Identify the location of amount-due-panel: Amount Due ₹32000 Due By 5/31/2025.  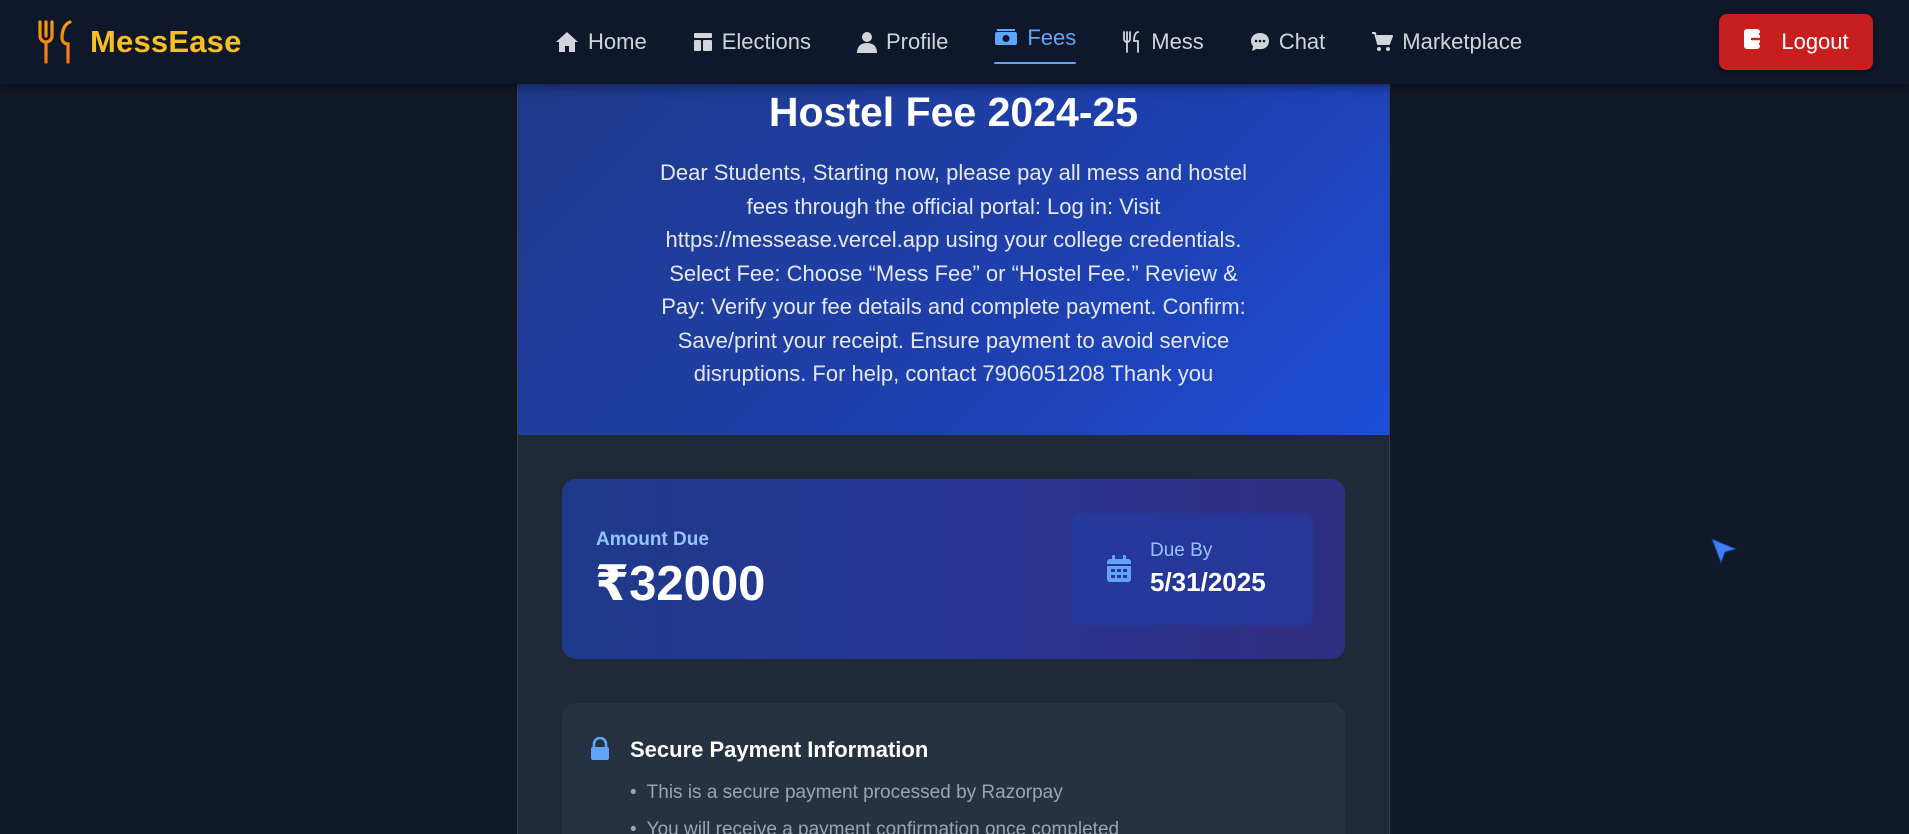
(953, 569).